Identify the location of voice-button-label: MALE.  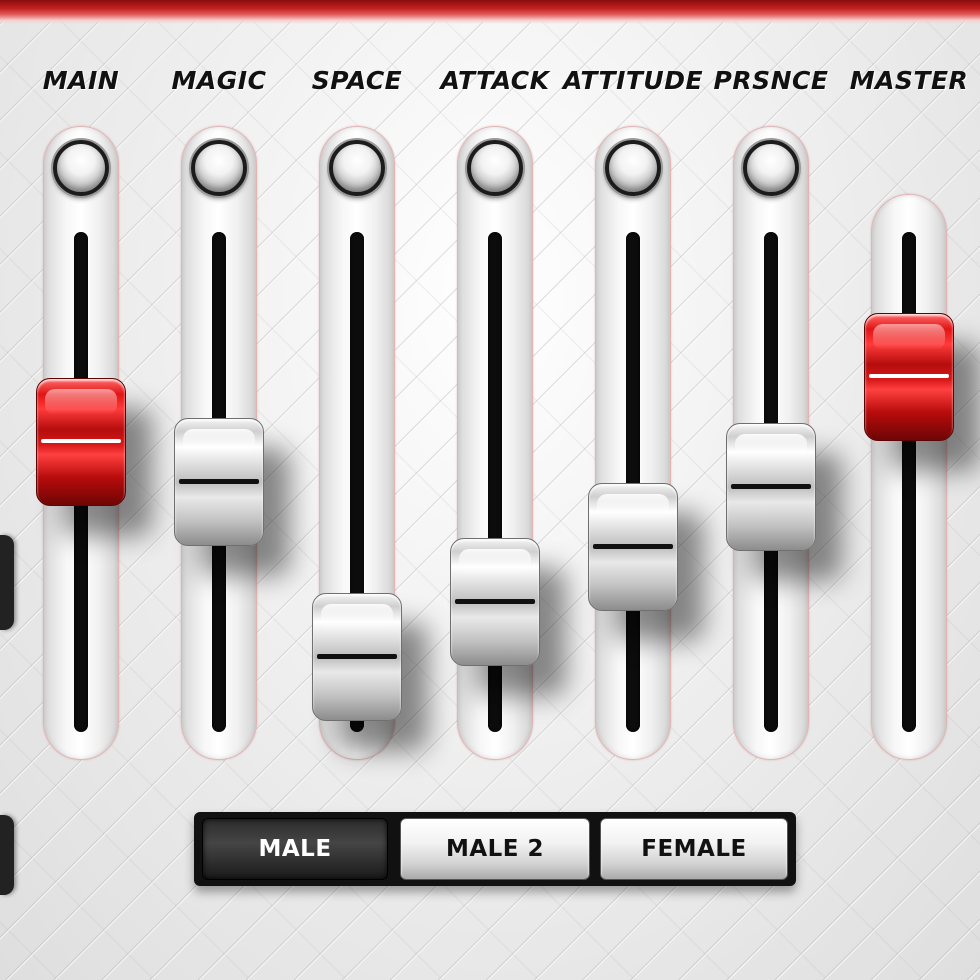
(295, 849).